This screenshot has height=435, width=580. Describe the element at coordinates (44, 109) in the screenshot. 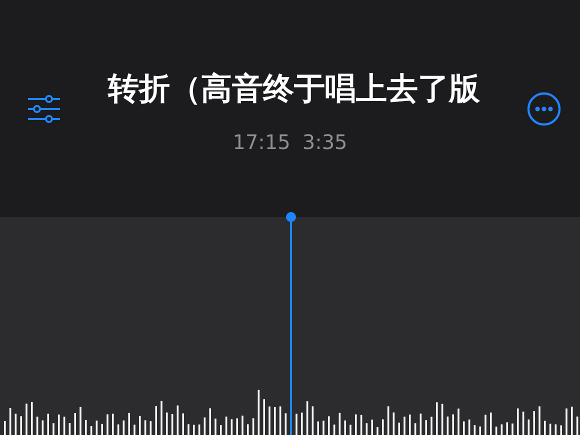

I see `sliders-icon` at that location.